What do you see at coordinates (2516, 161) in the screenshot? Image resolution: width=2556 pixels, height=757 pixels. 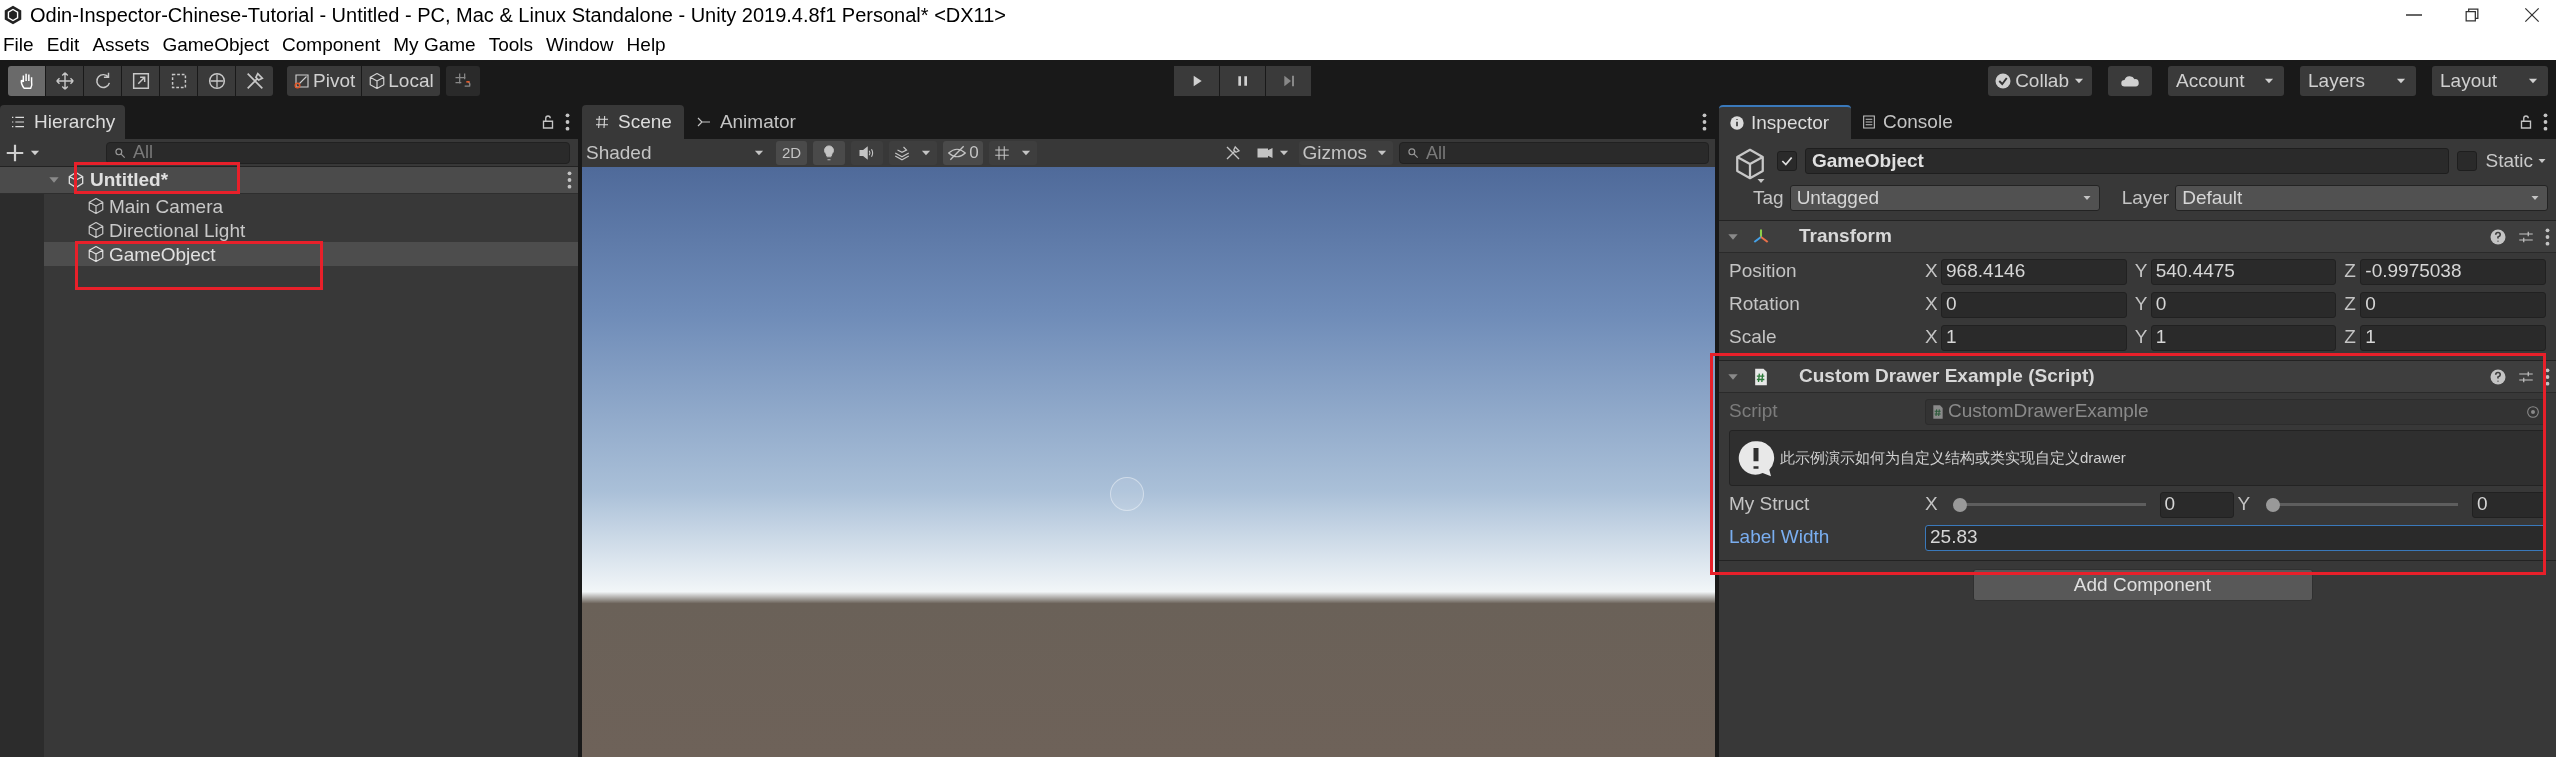 I see `static-dropdown: Static` at bounding box center [2516, 161].